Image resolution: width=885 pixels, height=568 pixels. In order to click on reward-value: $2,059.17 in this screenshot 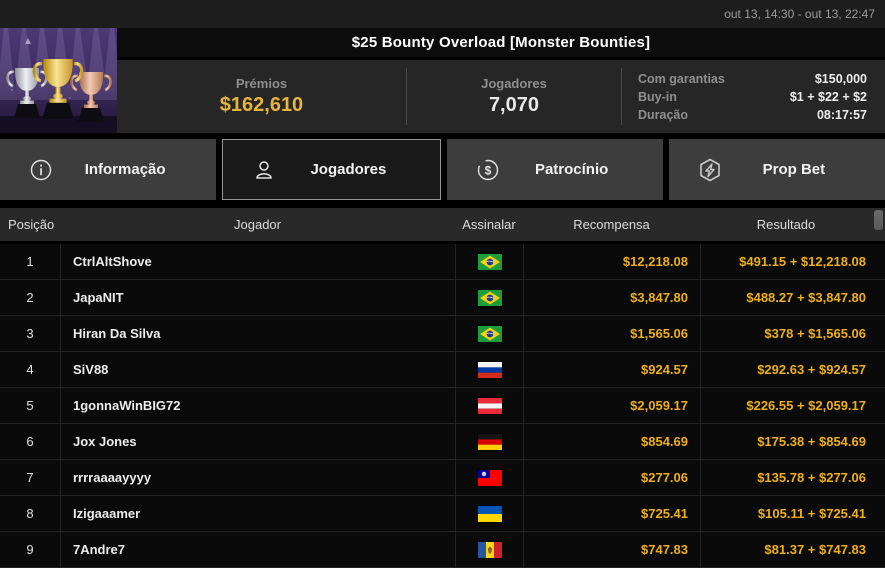, I will do `click(611, 405)`.